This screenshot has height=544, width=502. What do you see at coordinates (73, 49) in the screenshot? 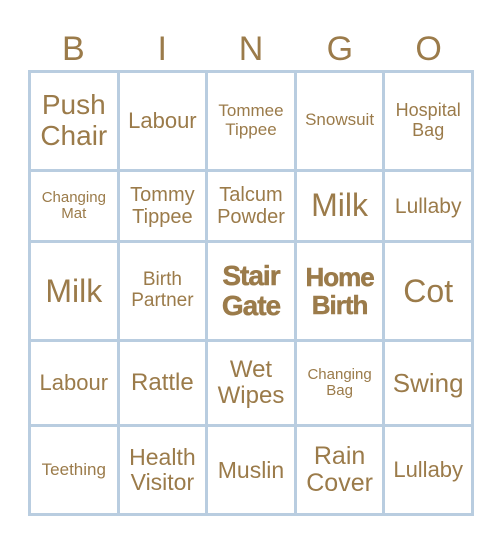
I see `header-letter-b: B` at bounding box center [73, 49].